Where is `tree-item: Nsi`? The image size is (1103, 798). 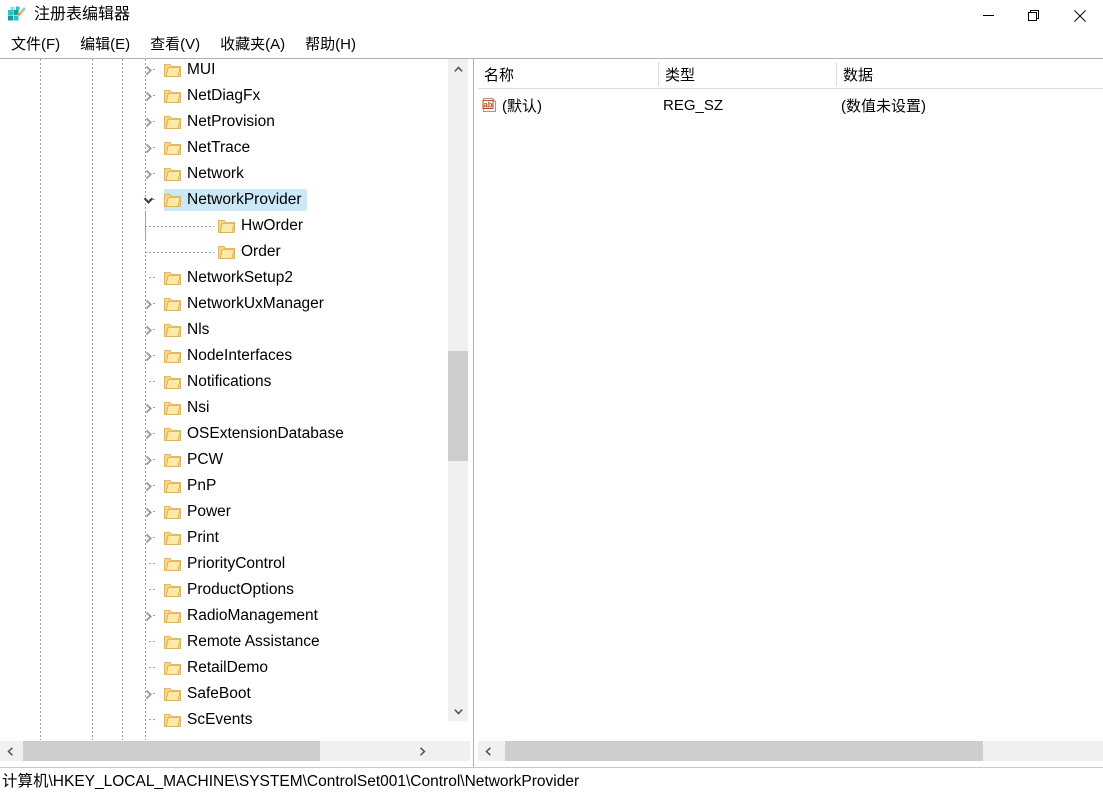
tree-item: Nsi is located at coordinates (189, 408).